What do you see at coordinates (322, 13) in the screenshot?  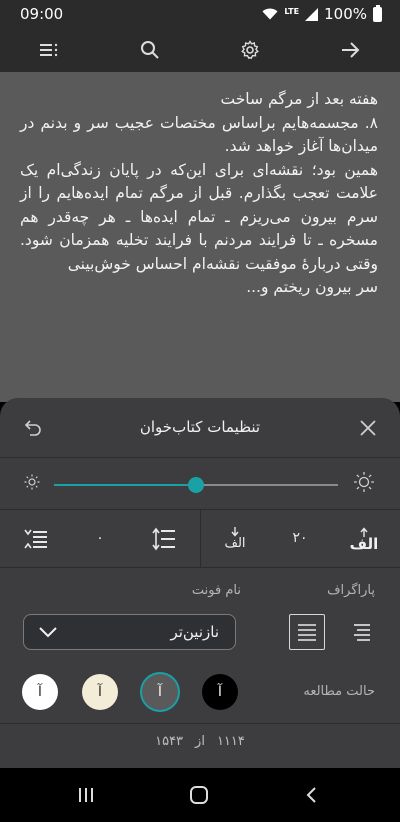 I see `status-icons: LTE 100%` at bounding box center [322, 13].